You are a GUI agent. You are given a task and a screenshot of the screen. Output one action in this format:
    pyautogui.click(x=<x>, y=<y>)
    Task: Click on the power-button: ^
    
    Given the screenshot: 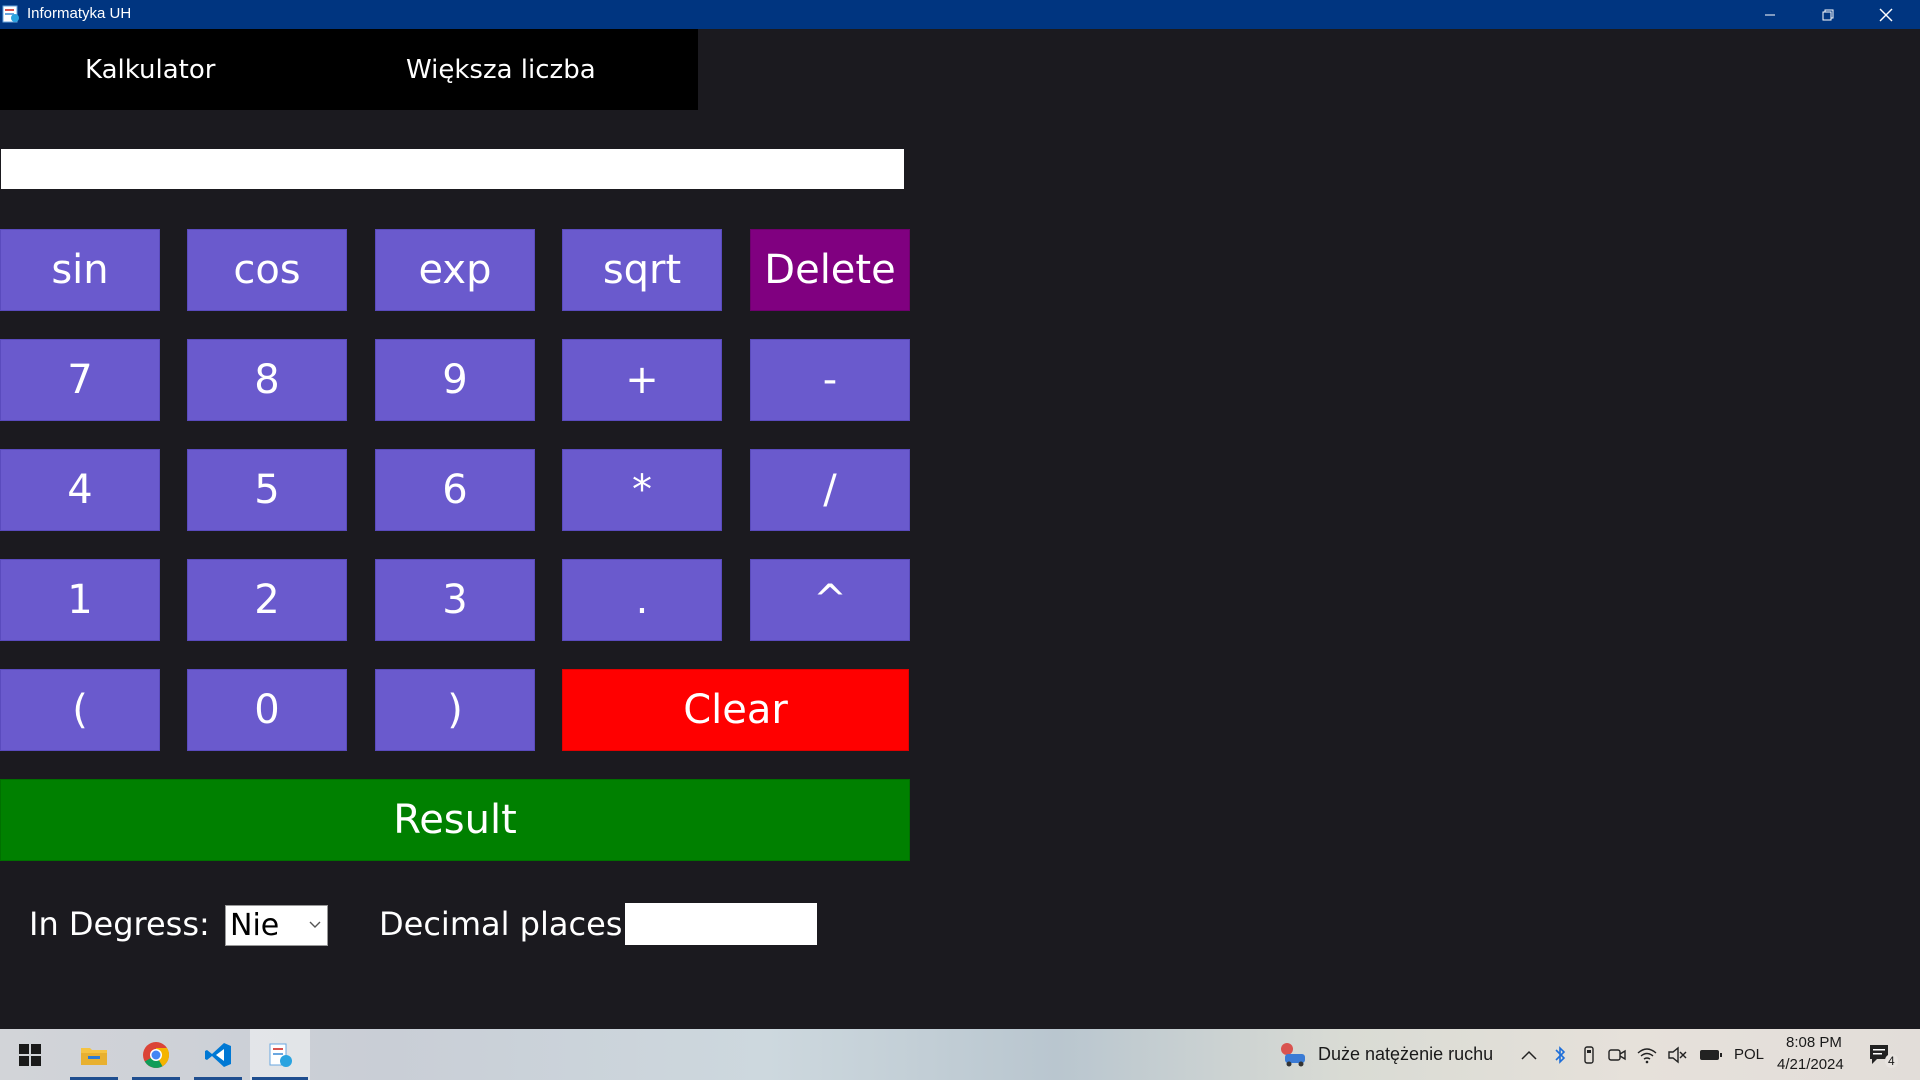 What is the action you would take?
    pyautogui.click(x=830, y=600)
    